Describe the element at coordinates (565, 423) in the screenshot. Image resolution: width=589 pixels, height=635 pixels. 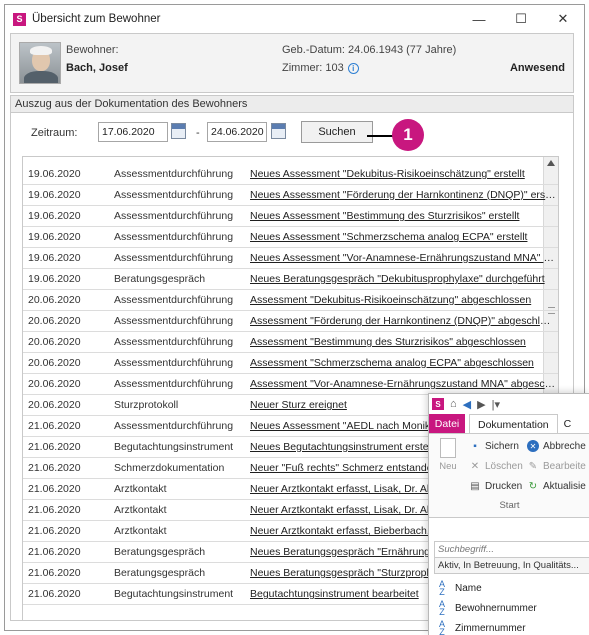
I see `tab-more: C` at that location.